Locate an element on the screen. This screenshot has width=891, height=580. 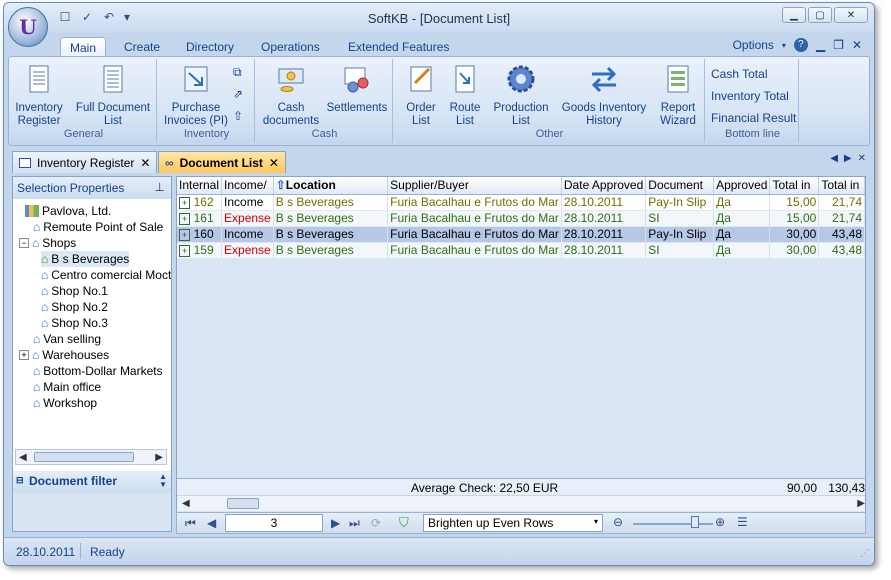
tab-close-all-icon: ✕ is located at coordinates (862, 158).